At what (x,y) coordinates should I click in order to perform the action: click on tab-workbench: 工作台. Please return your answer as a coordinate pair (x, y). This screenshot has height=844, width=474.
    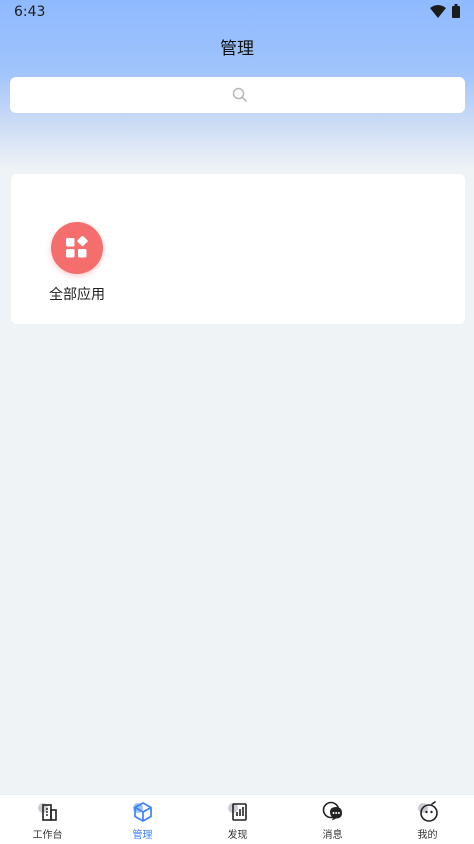
    Looking at the image, I should click on (47, 819).